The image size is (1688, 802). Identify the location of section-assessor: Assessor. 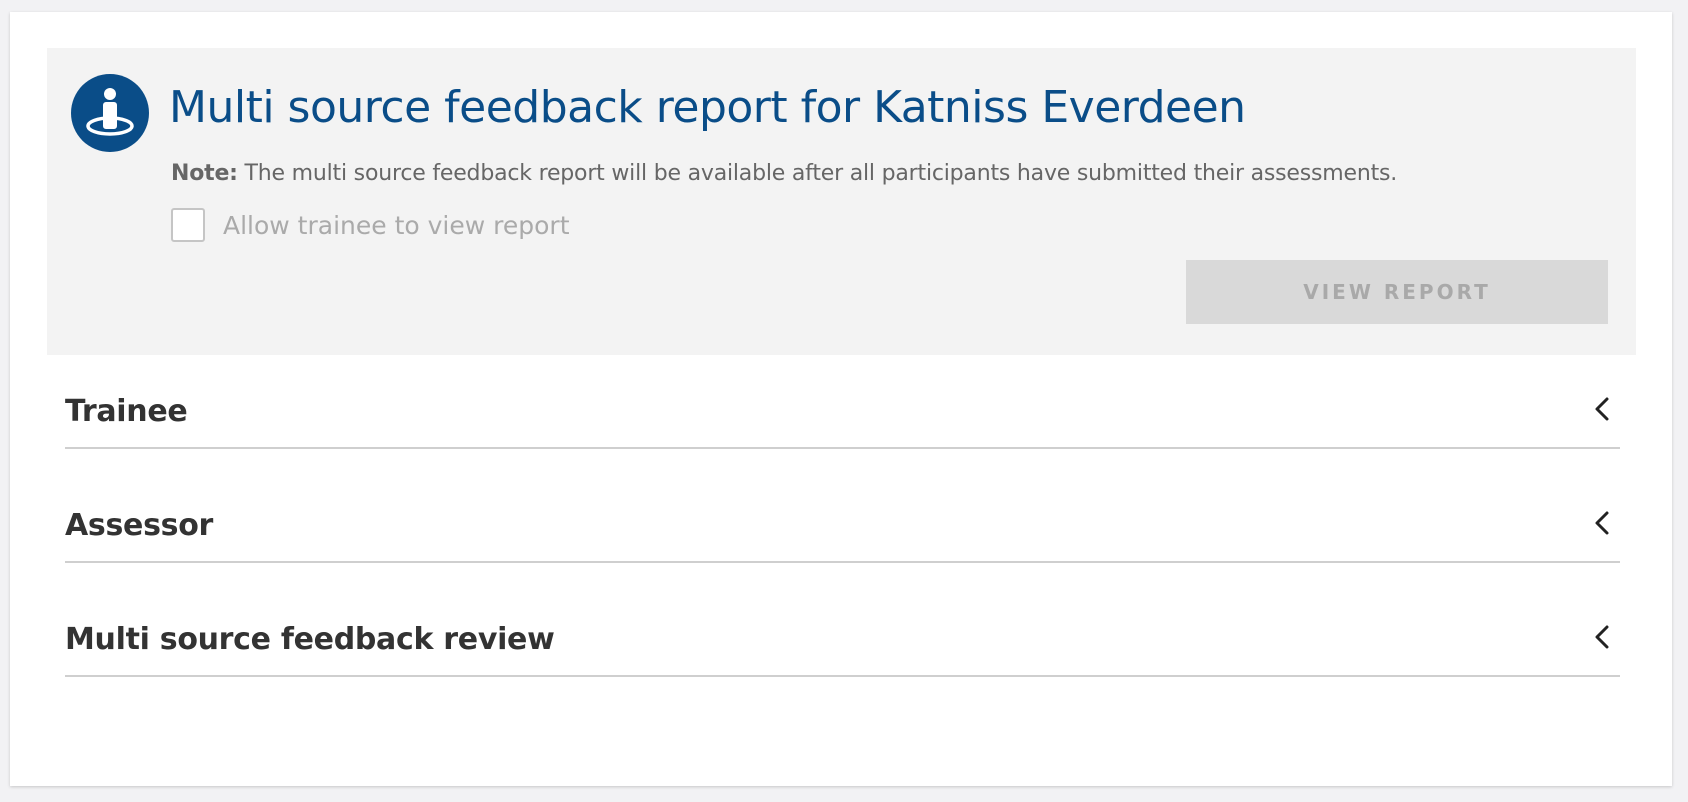
(842, 526).